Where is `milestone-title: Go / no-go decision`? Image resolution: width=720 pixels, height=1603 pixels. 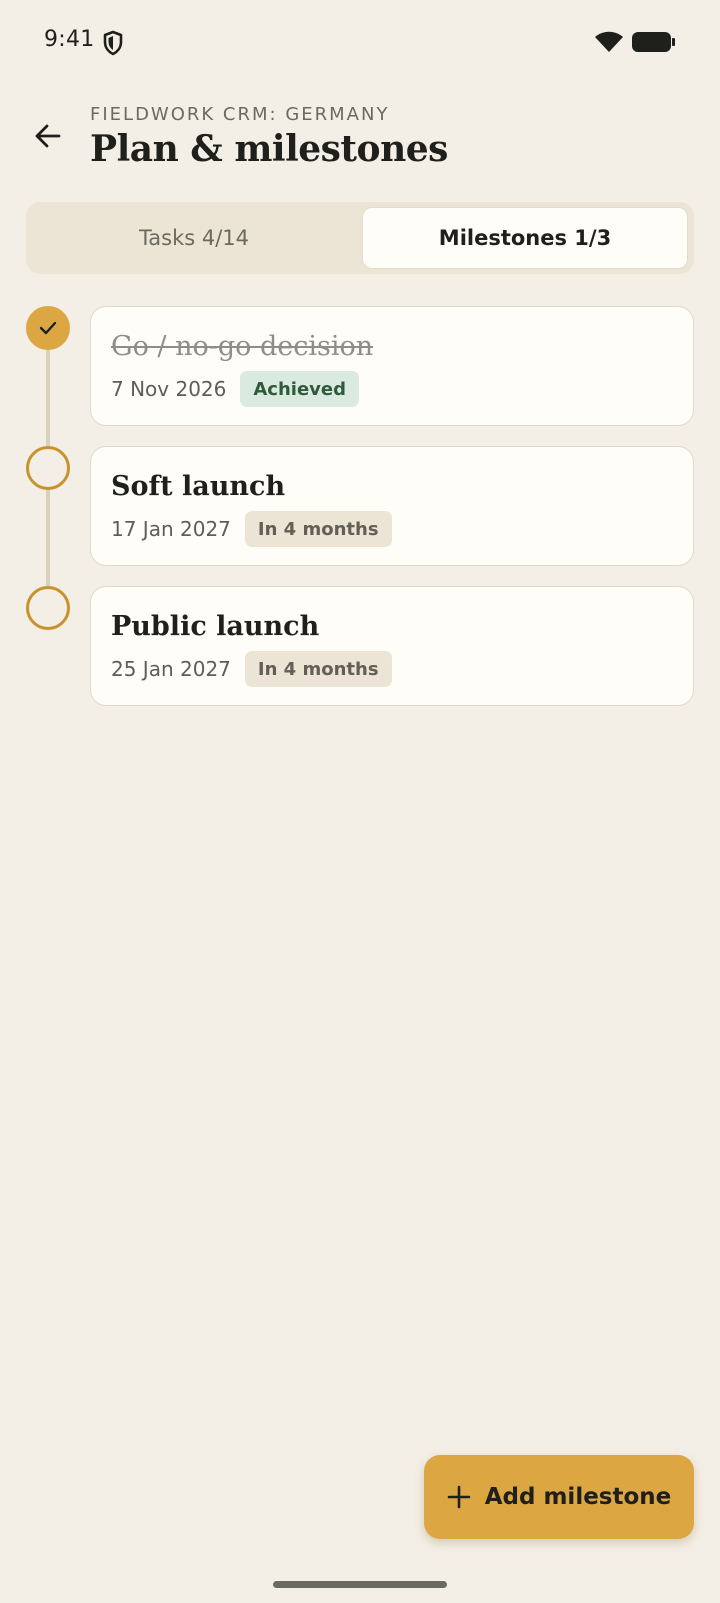 milestone-title: Go / no-go decision is located at coordinates (242, 346).